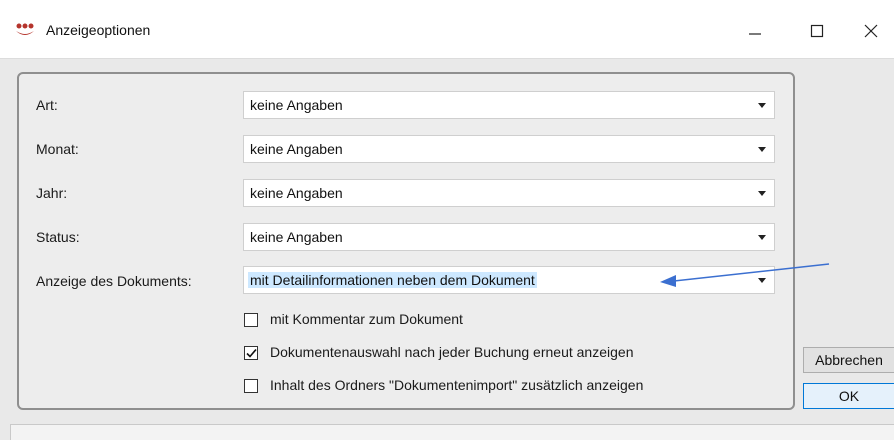  I want to click on art-value: keine Angaben, so click(296, 105).